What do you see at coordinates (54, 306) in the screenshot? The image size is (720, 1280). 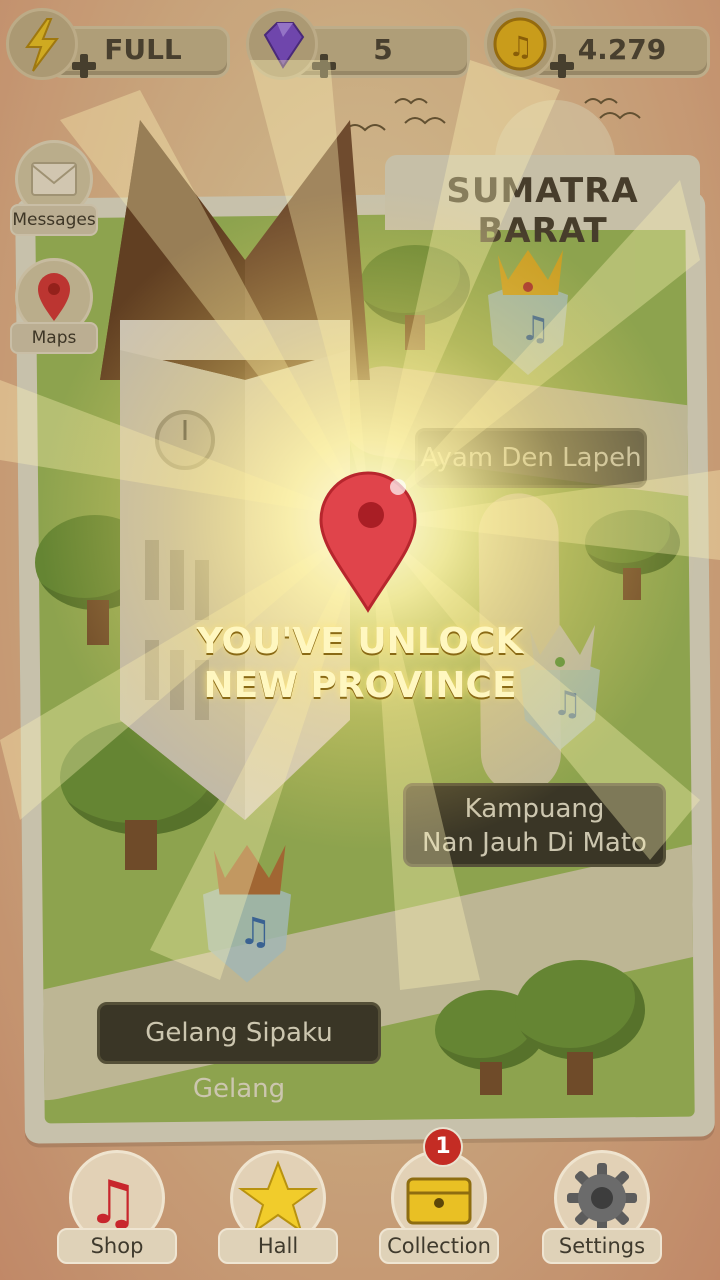 I see `maps-button: Maps` at bounding box center [54, 306].